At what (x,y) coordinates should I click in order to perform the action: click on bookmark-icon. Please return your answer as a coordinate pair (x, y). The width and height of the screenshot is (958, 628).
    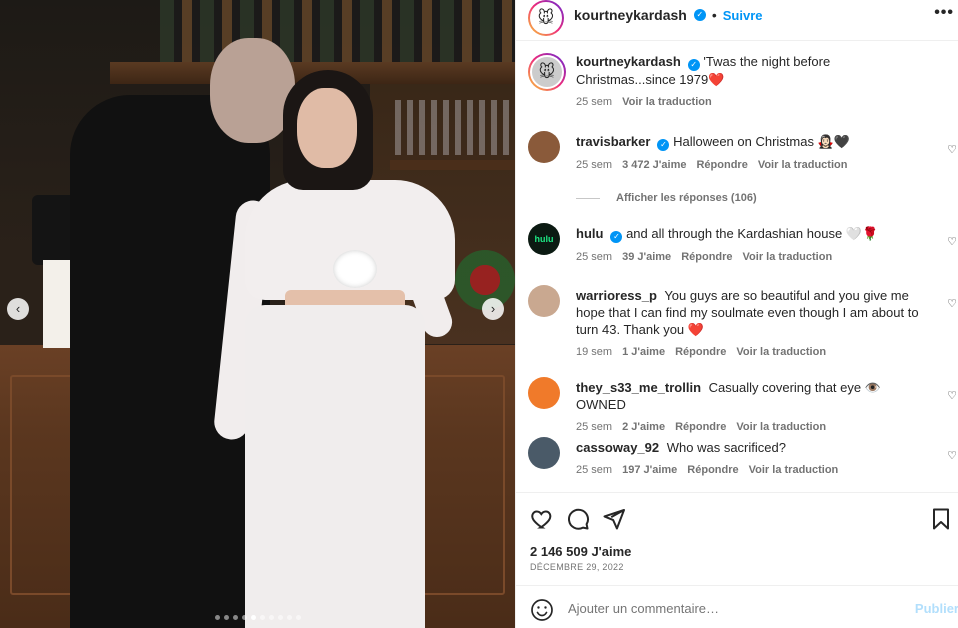
    Looking at the image, I should click on (941, 519).